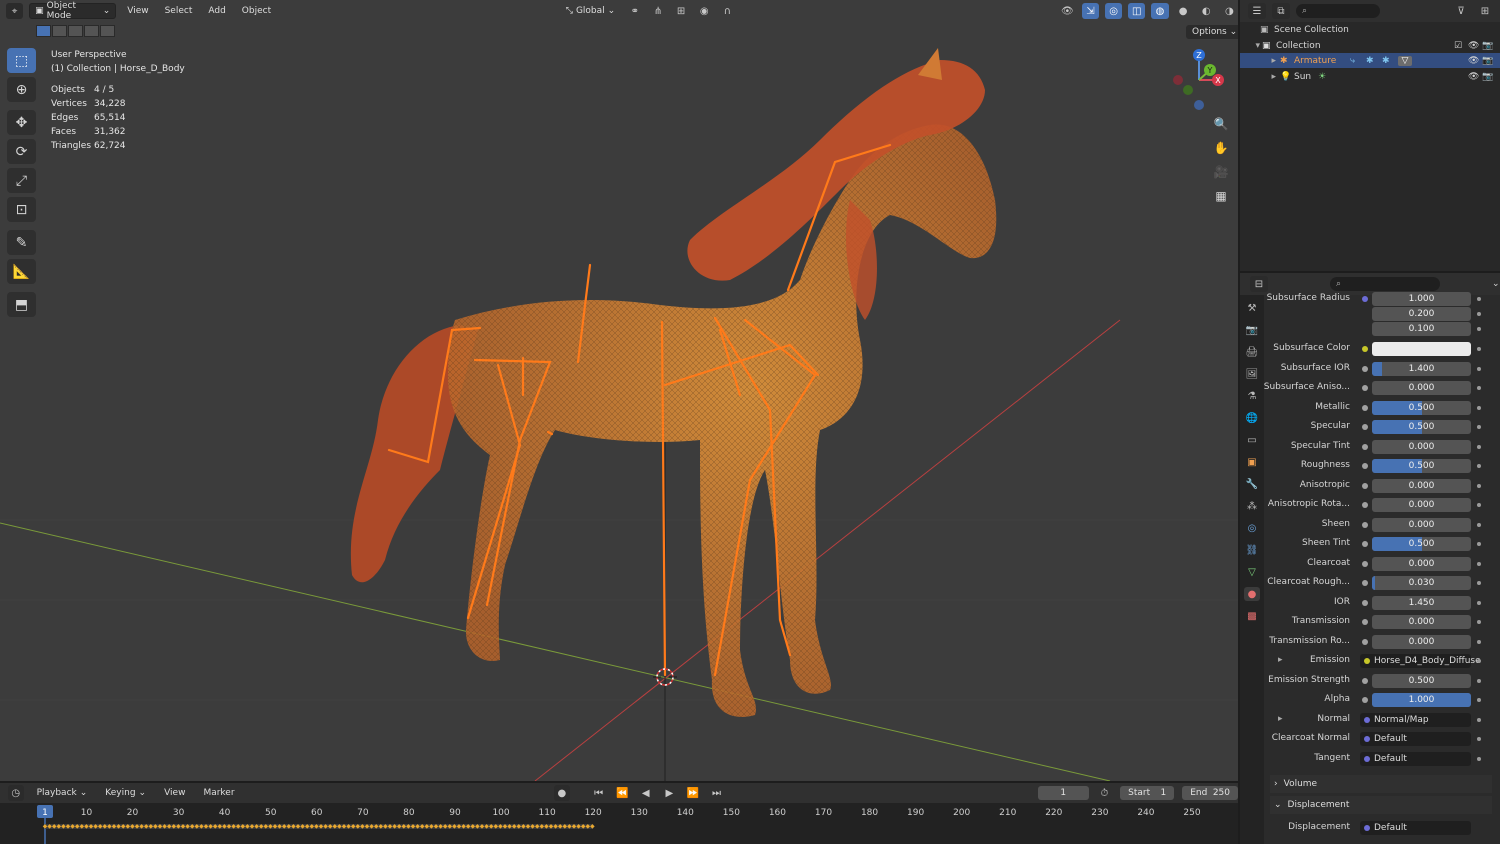  What do you see at coordinates (1252, 528) in the screenshot?
I see `physics-tab-icon: ◎` at bounding box center [1252, 528].